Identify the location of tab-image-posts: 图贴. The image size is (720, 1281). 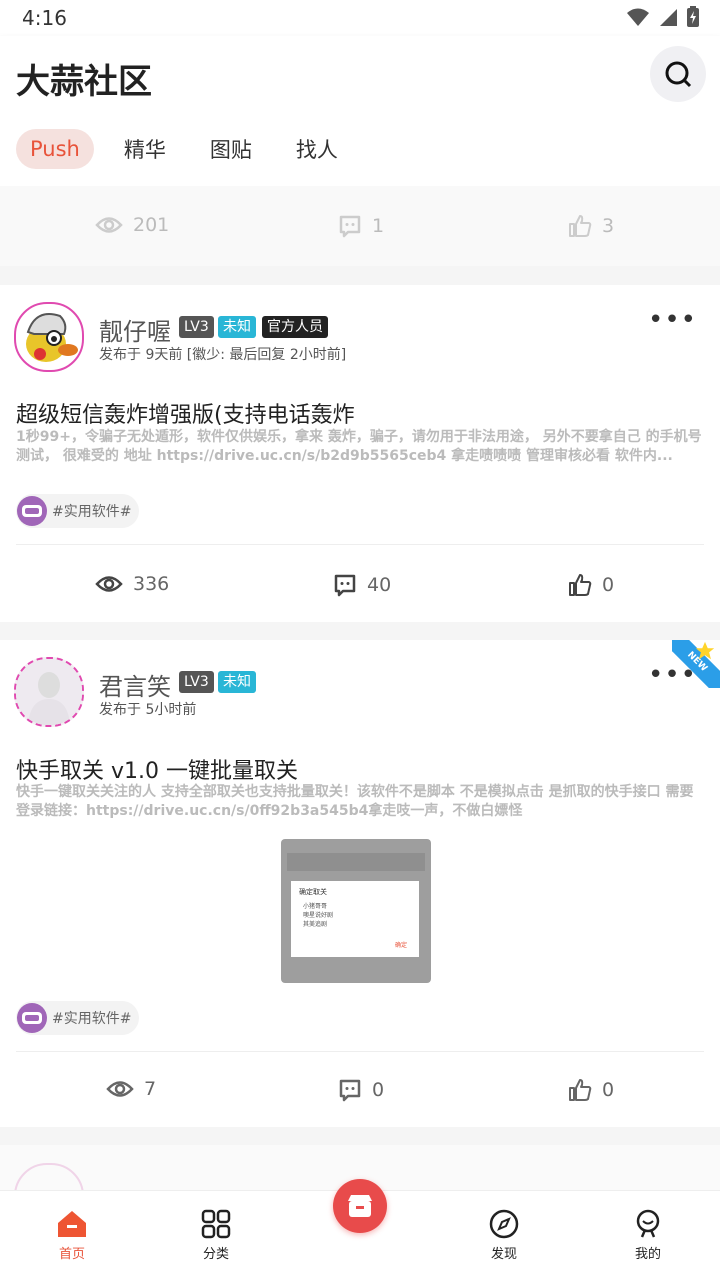
(231, 149).